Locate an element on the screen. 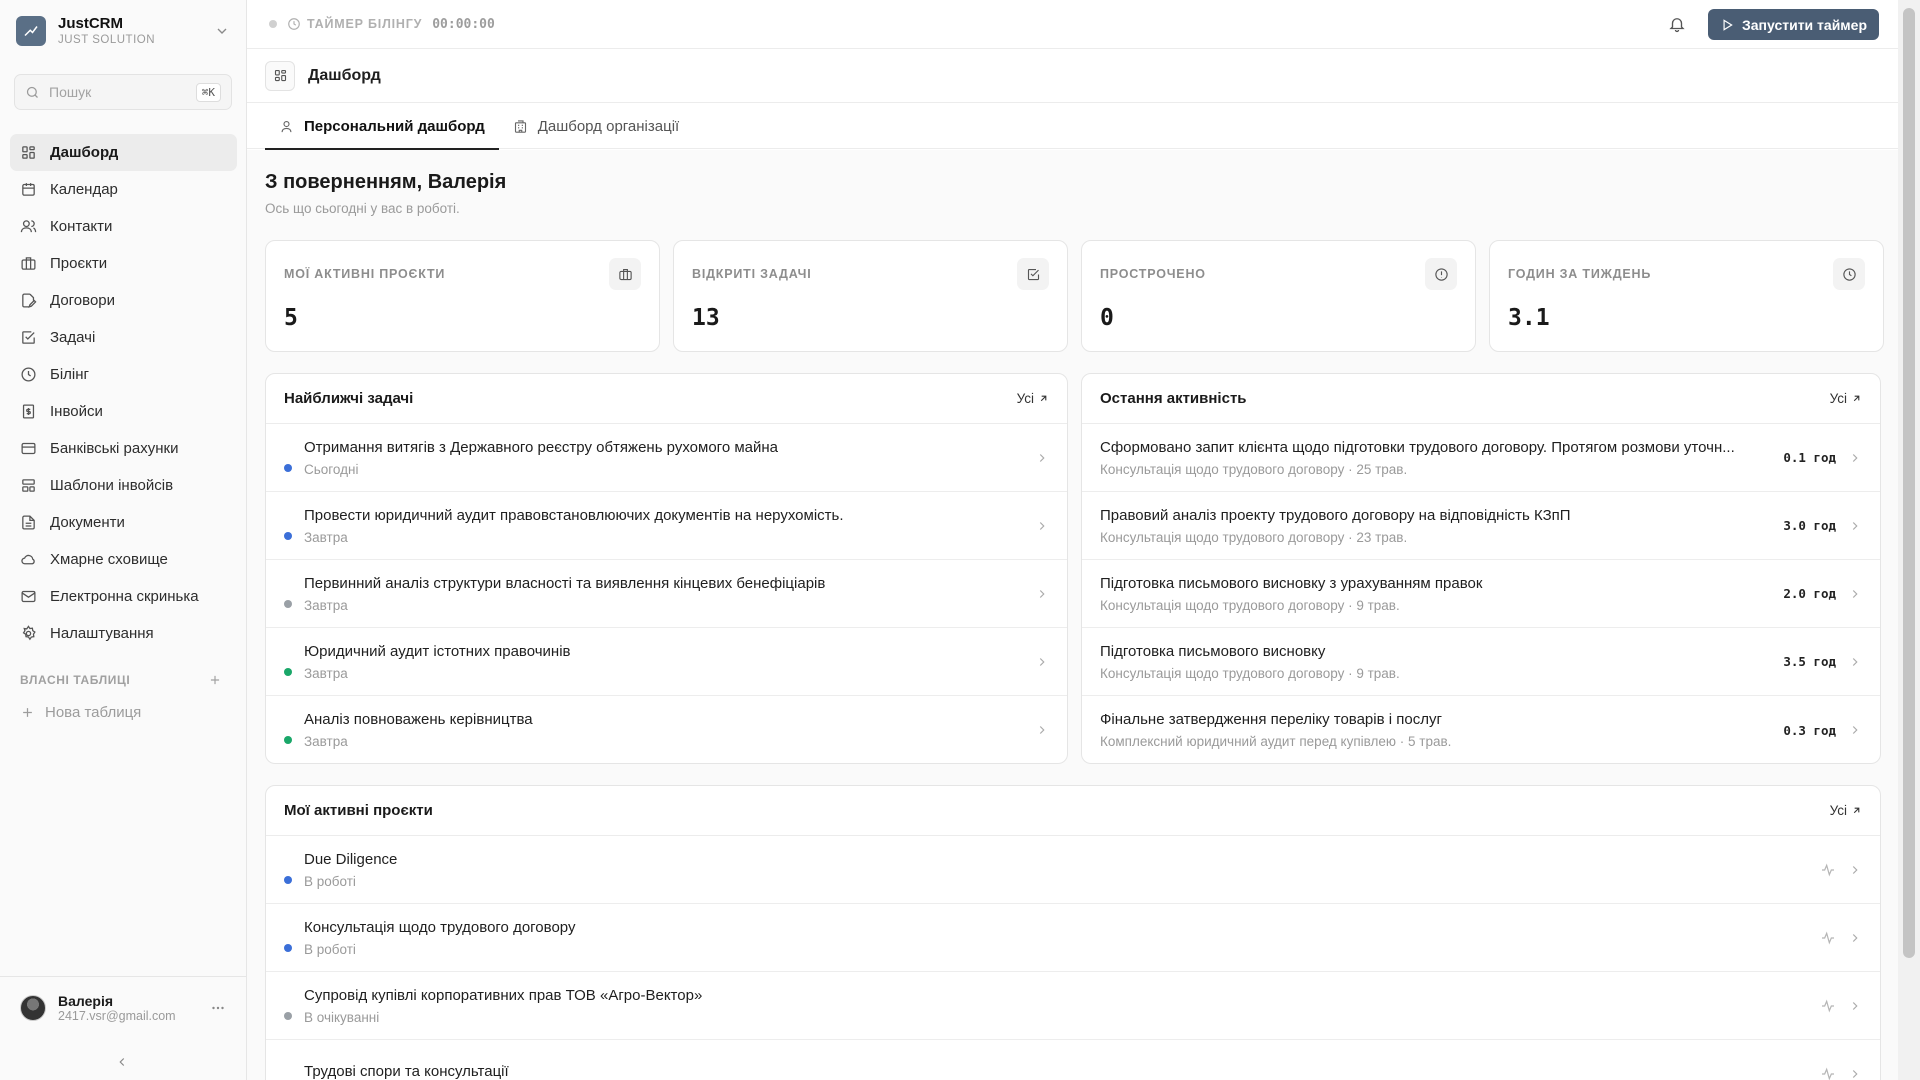  plus-icon is located at coordinates (27, 712).